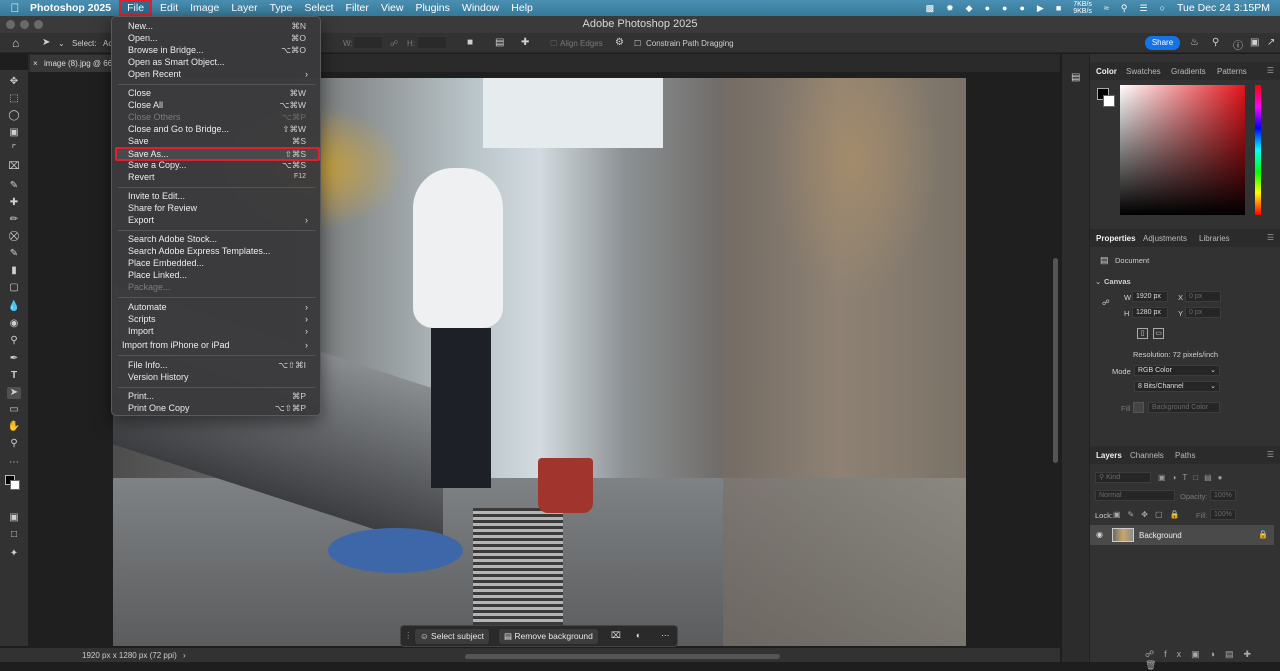 This screenshot has height=671, width=1280. What do you see at coordinates (553, 43) in the screenshot?
I see `align-edges-checkbox: ☐` at bounding box center [553, 43].